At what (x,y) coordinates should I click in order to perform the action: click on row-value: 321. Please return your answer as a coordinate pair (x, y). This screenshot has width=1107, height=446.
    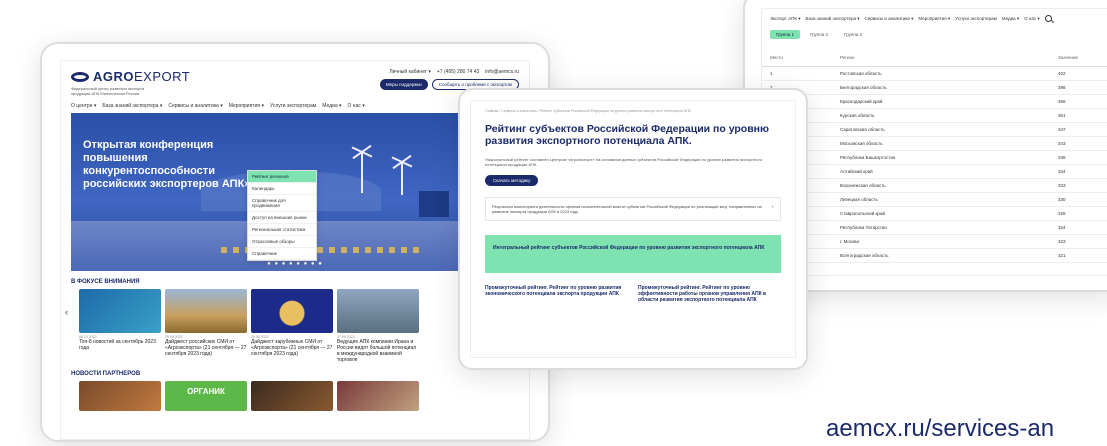
    Looking at the image, I should click on (1078, 255).